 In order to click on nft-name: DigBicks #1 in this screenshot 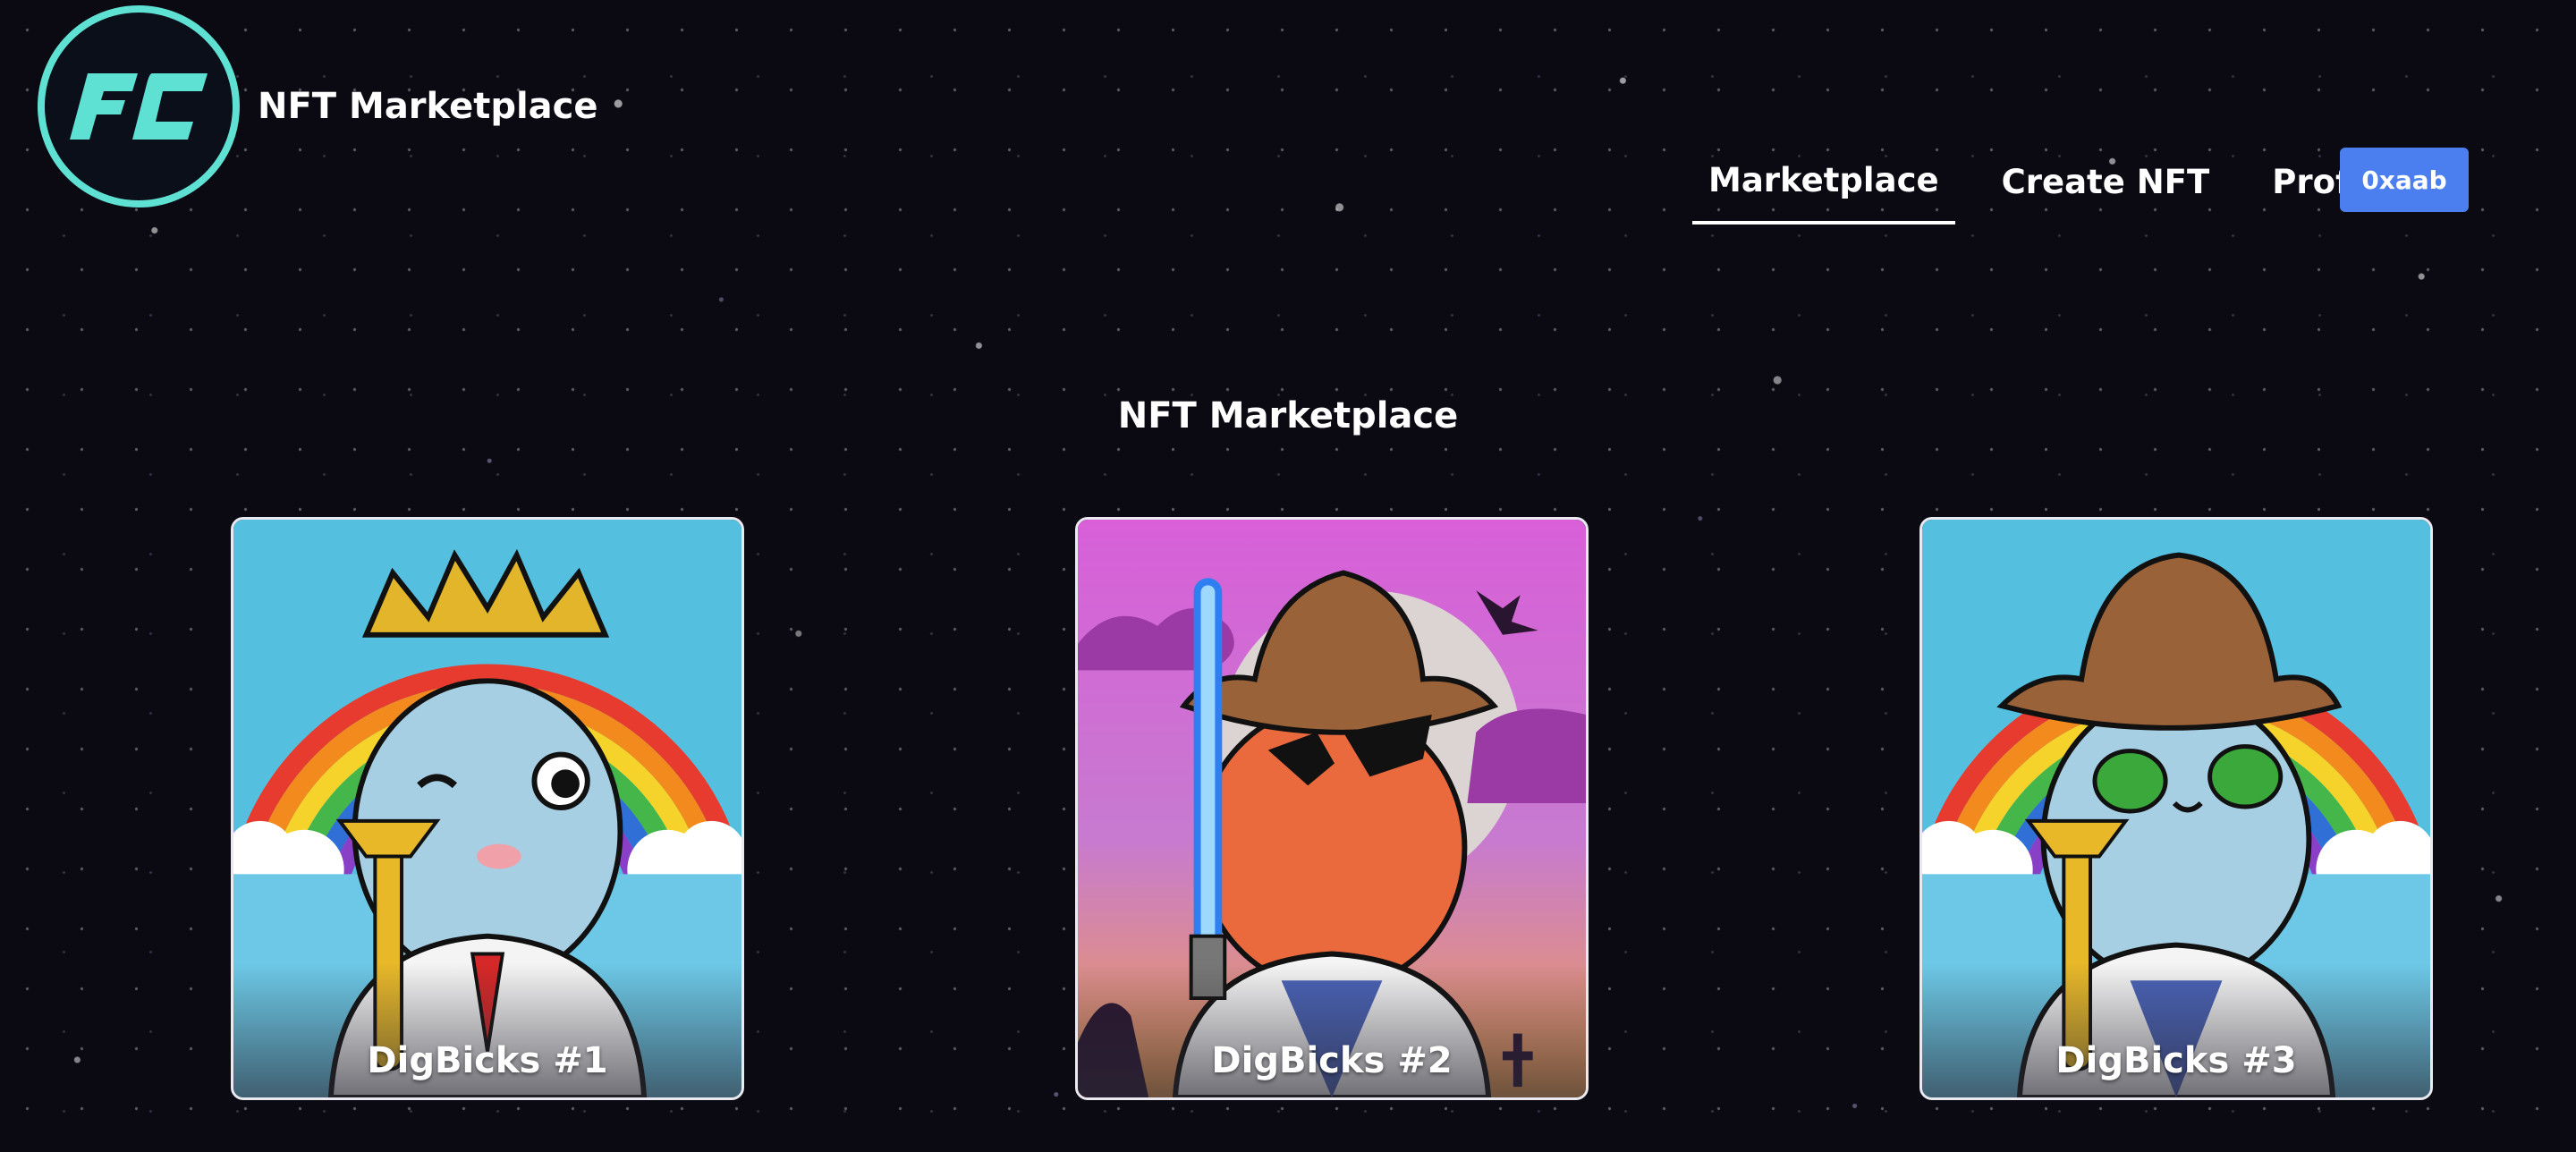, I will do `click(487, 1060)`.